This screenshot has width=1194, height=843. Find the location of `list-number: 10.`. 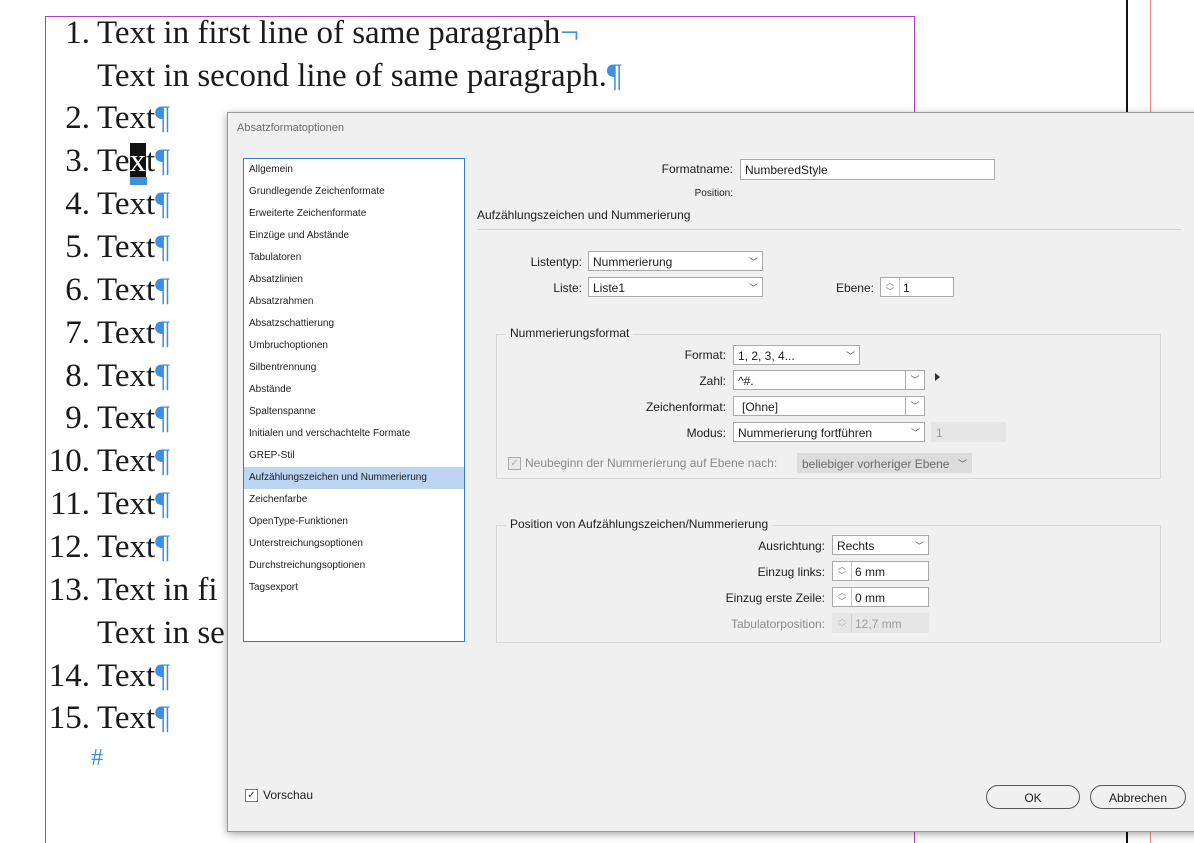

list-number: 10. is located at coordinates (69, 461).